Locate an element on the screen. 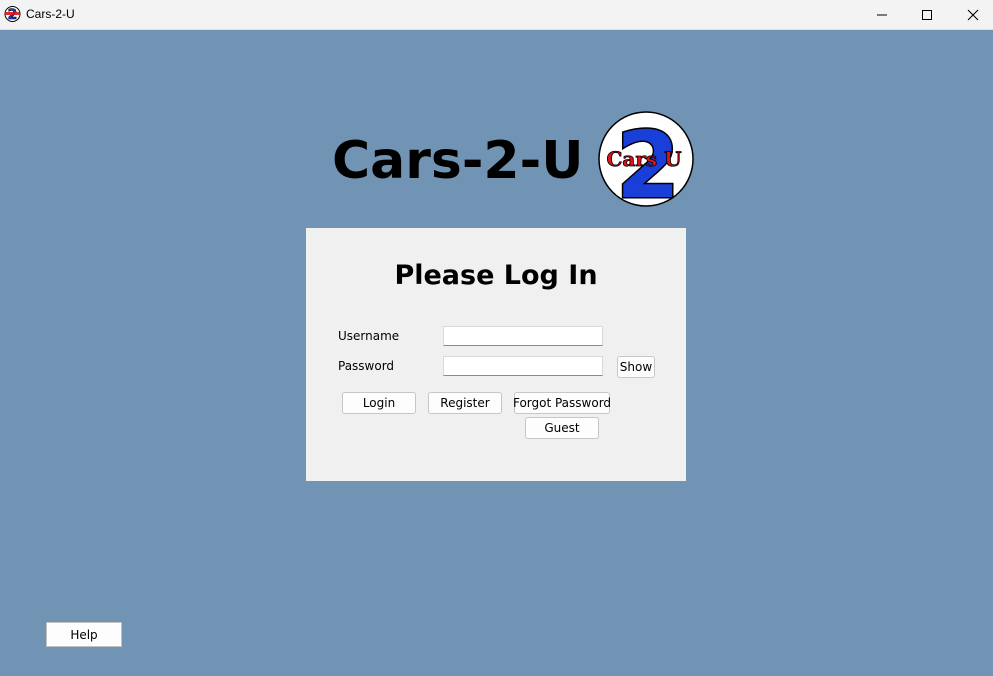 The image size is (993, 676). register-button: Register is located at coordinates (465, 403).